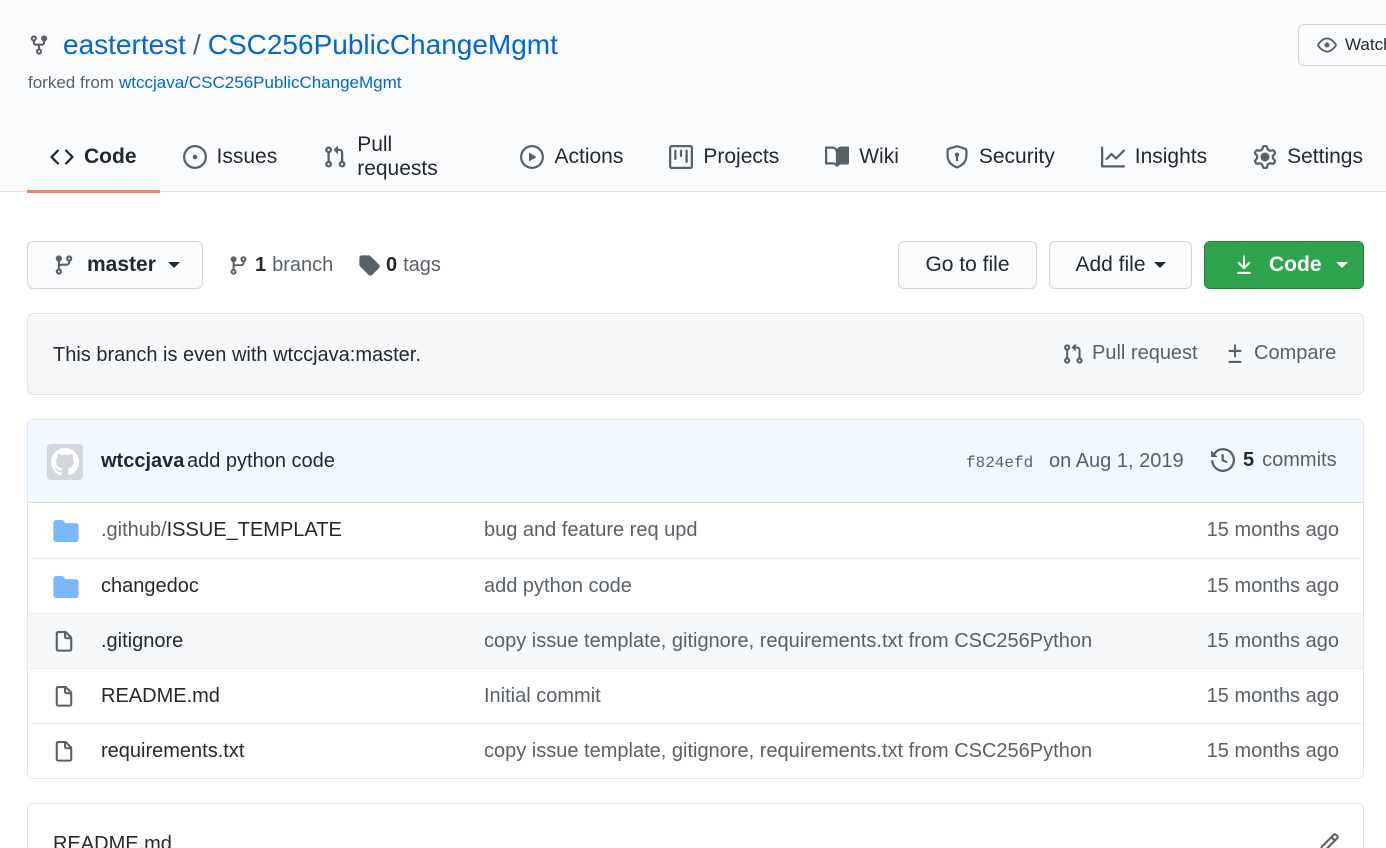 The image size is (1386, 848). I want to click on file-name: ISSUE_TEMPLATE, so click(254, 530).